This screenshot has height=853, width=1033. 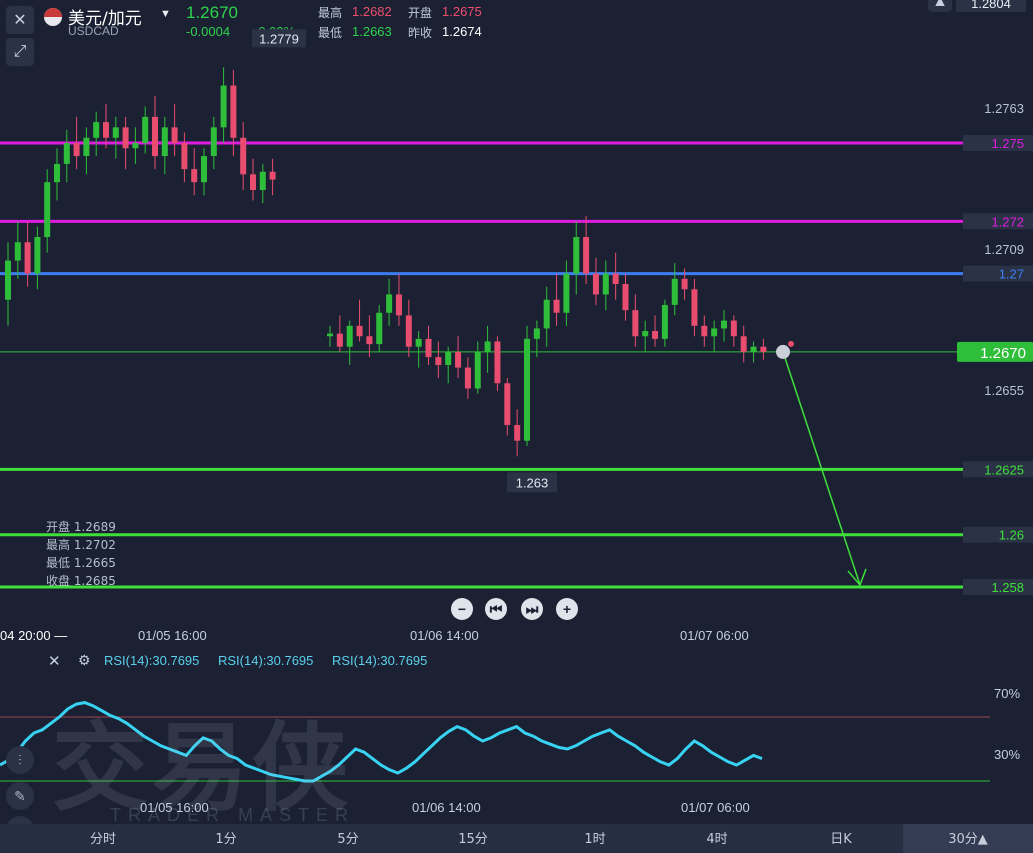 What do you see at coordinates (717, 837) in the screenshot?
I see `timeframe-tab: 4时` at bounding box center [717, 837].